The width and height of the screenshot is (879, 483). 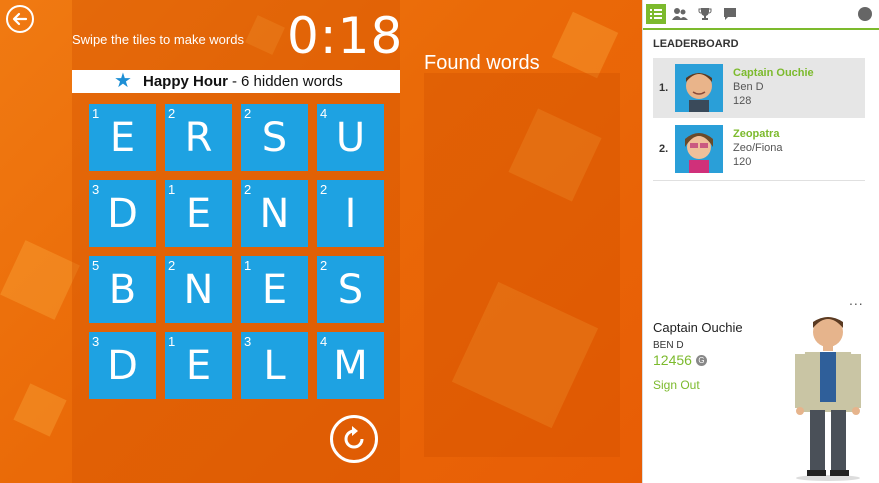 I want to click on friends-tab, so click(x=680, y=14).